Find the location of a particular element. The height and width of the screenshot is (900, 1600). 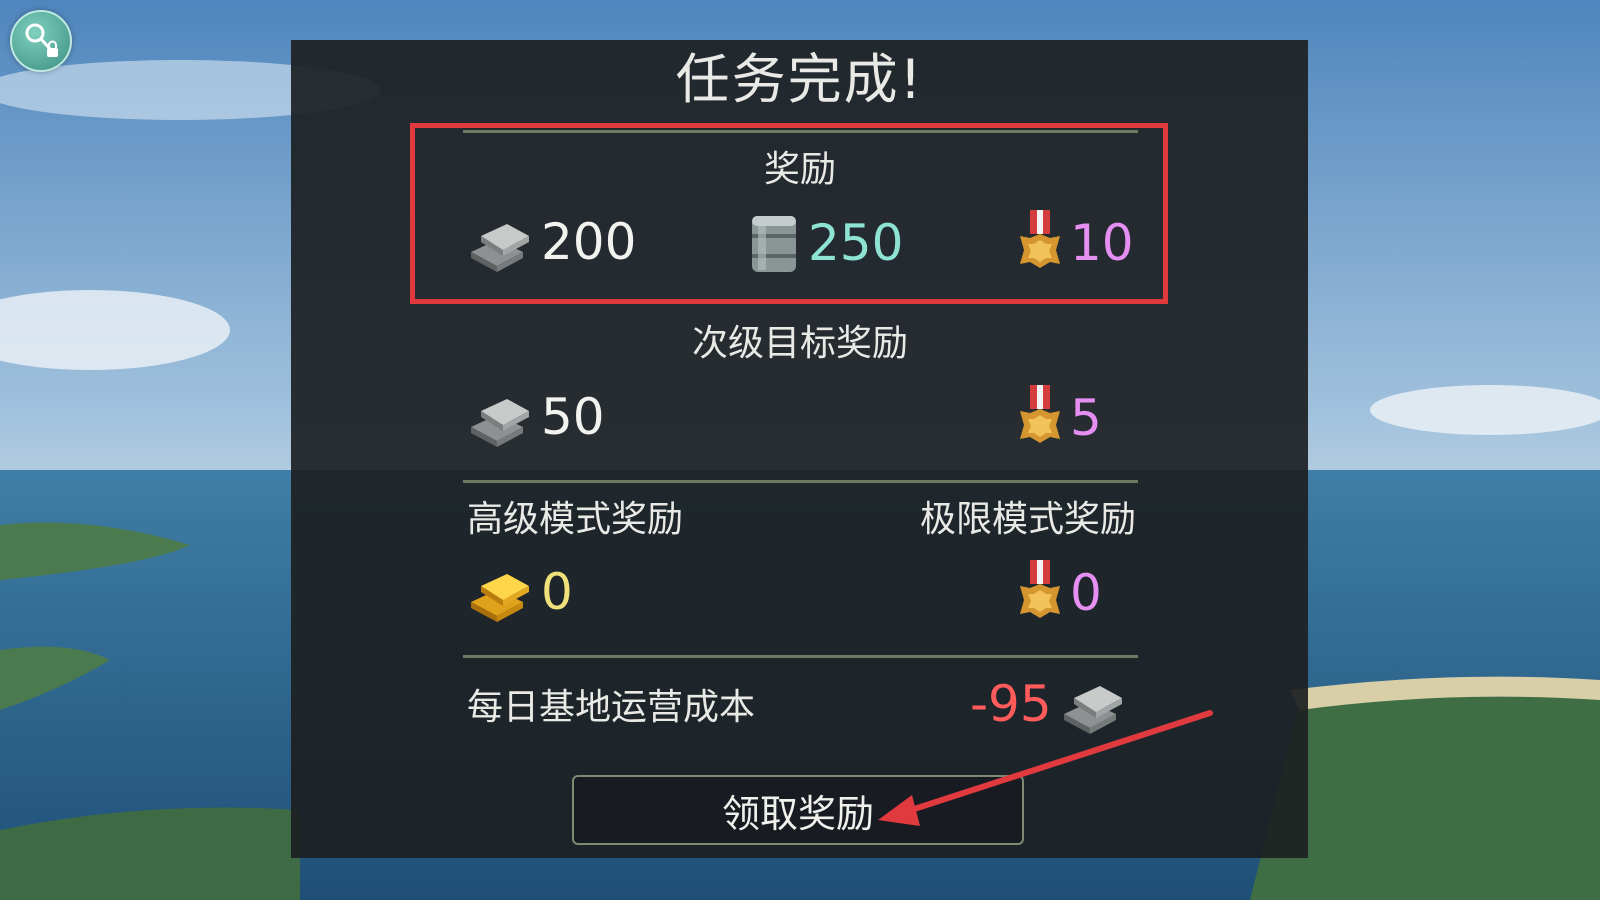

daily-cost: -95 is located at coordinates (1048, 704).